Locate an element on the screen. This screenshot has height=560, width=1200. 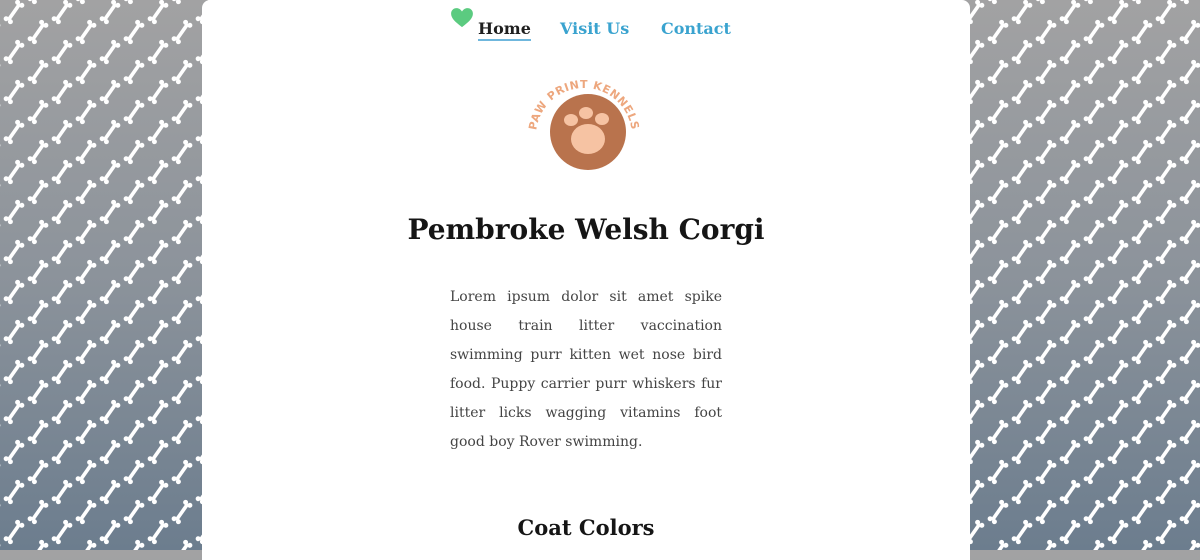
main-navigation: Home Visit Us Contact is located at coordinates (586, 23).